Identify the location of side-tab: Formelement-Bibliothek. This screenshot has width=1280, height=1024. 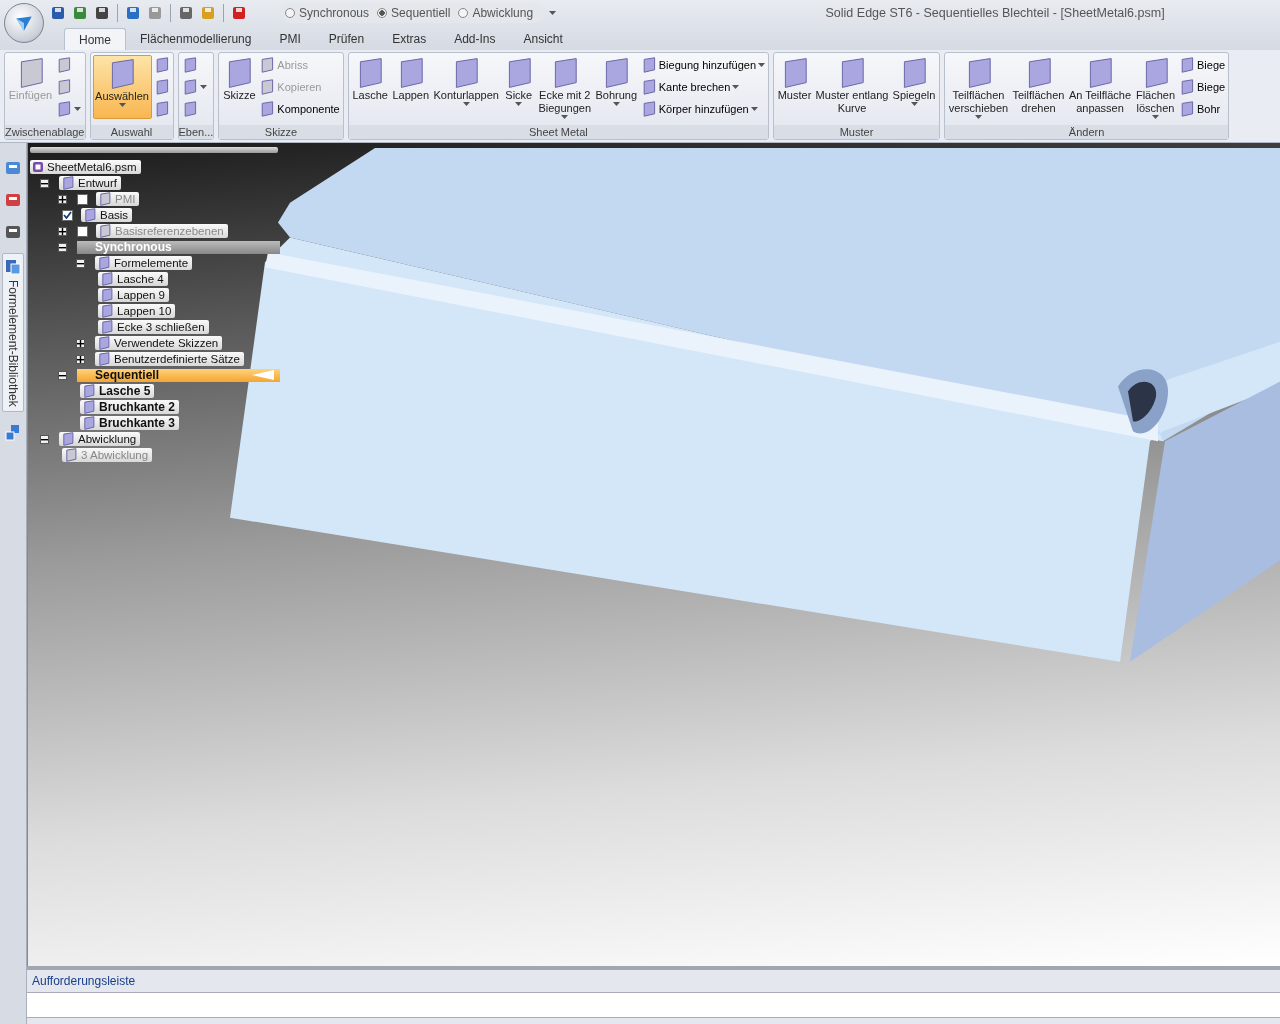
(13, 332).